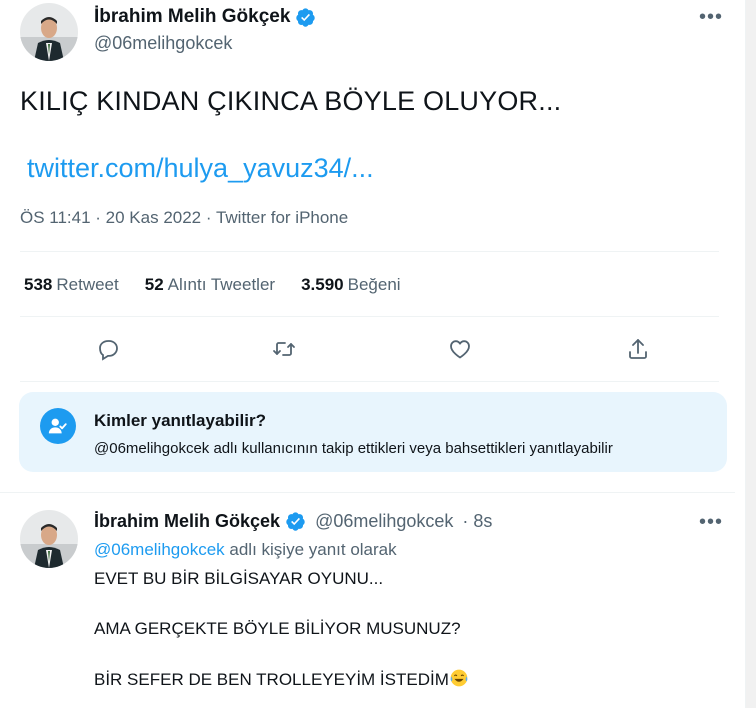  I want to click on reply-text-line-last: BİR SEFER DE BEN TROLLEYEYİM İSTEDİM, so click(281, 679).